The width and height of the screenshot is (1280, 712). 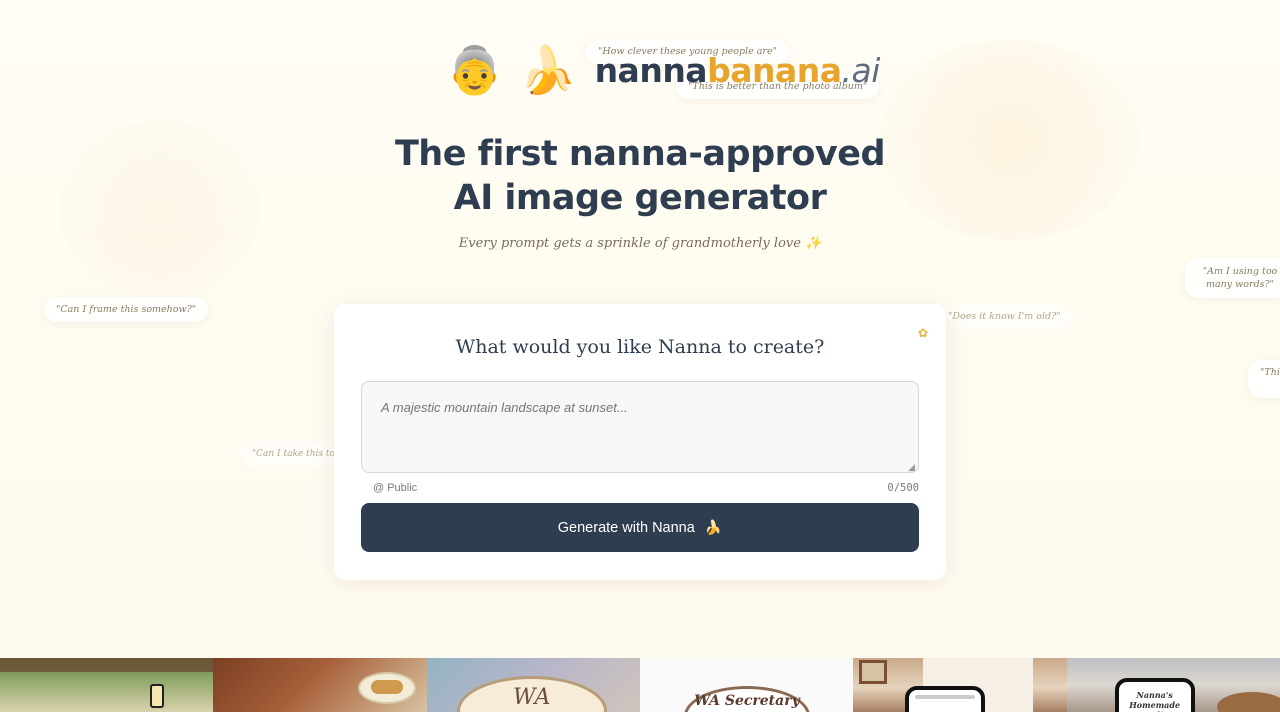 I want to click on gallery-image-garden, so click(x=107, y=685).